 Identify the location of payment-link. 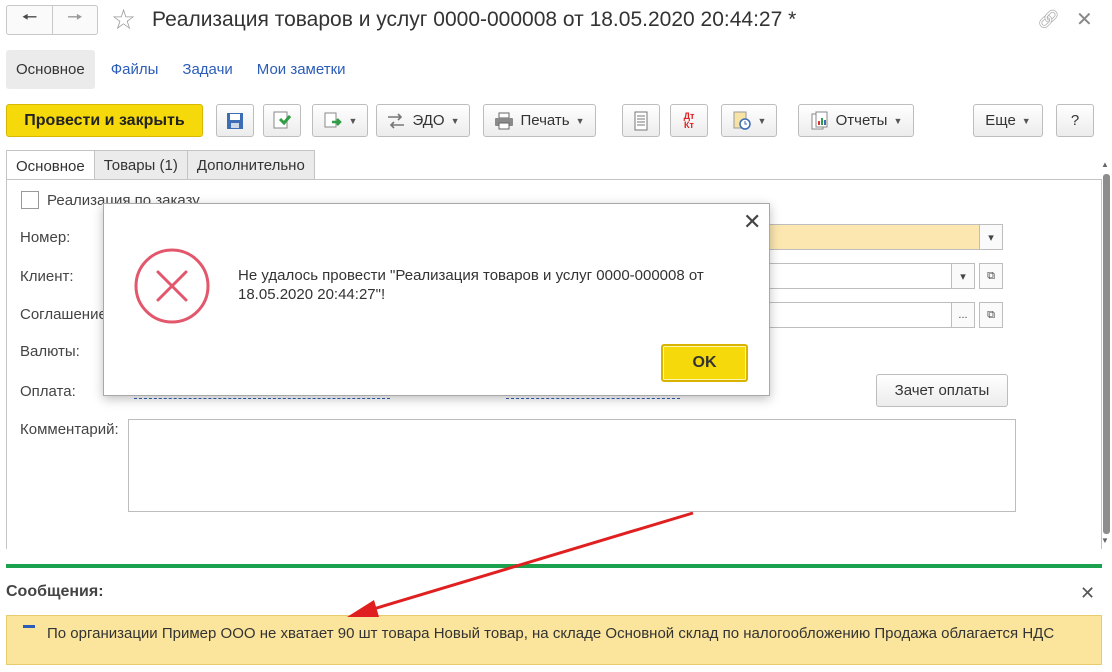
(262, 398).